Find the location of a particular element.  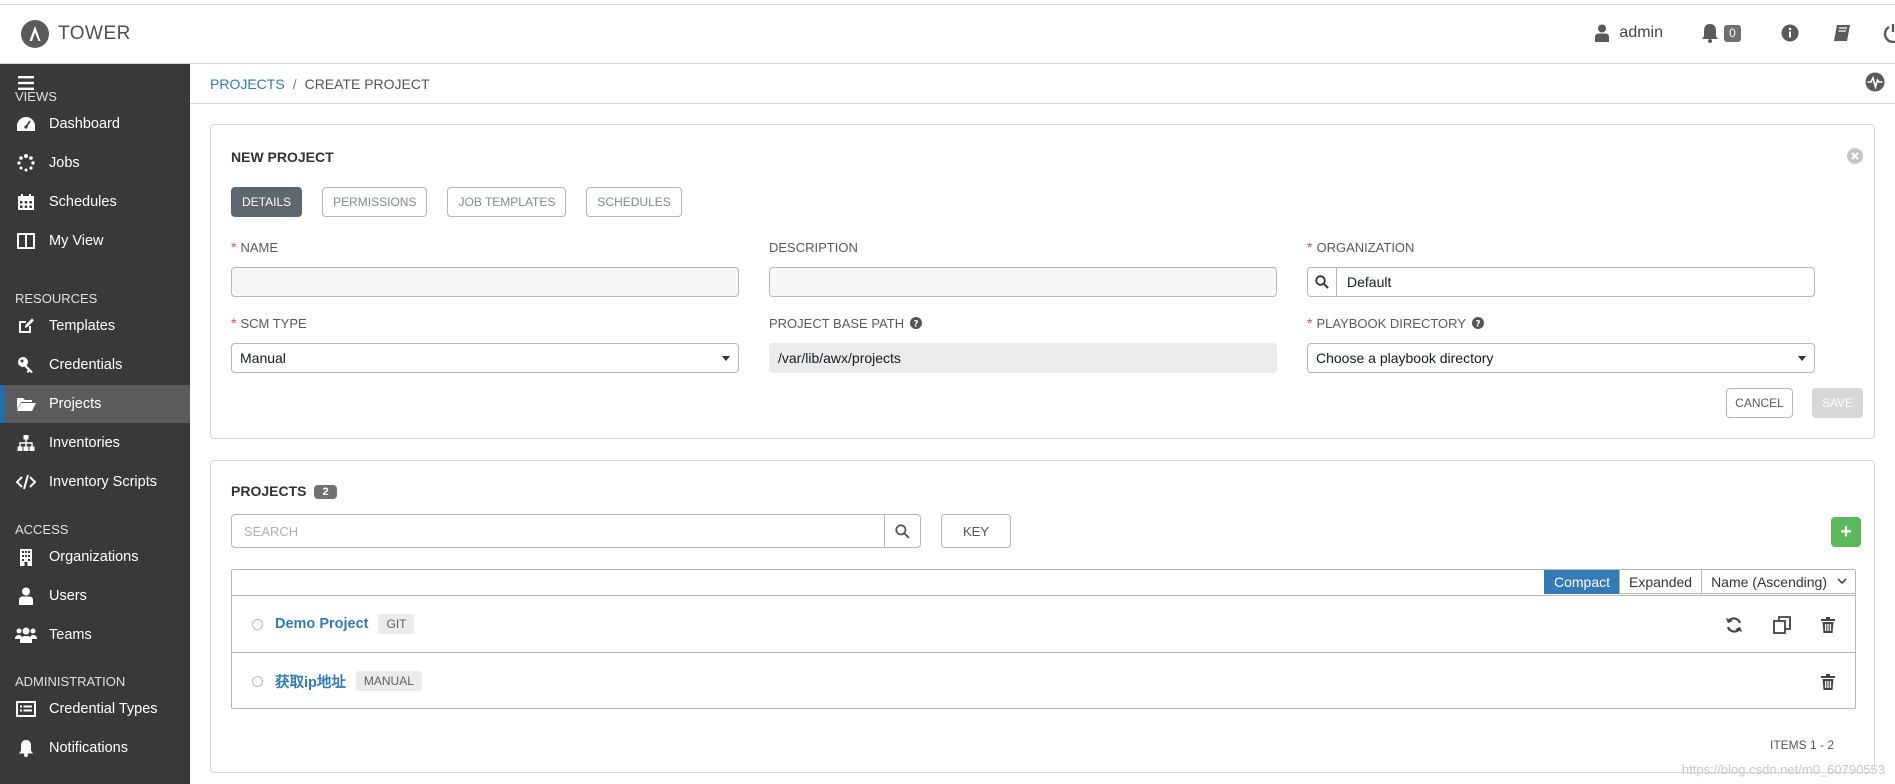

user-icon is located at coordinates (1602, 33).